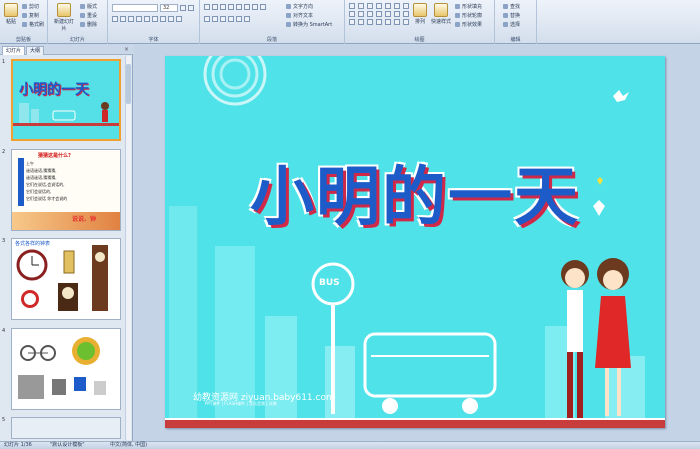 Image resolution: width=700 pixels, height=449 pixels. I want to click on thumb-number: 3, so click(4, 241).